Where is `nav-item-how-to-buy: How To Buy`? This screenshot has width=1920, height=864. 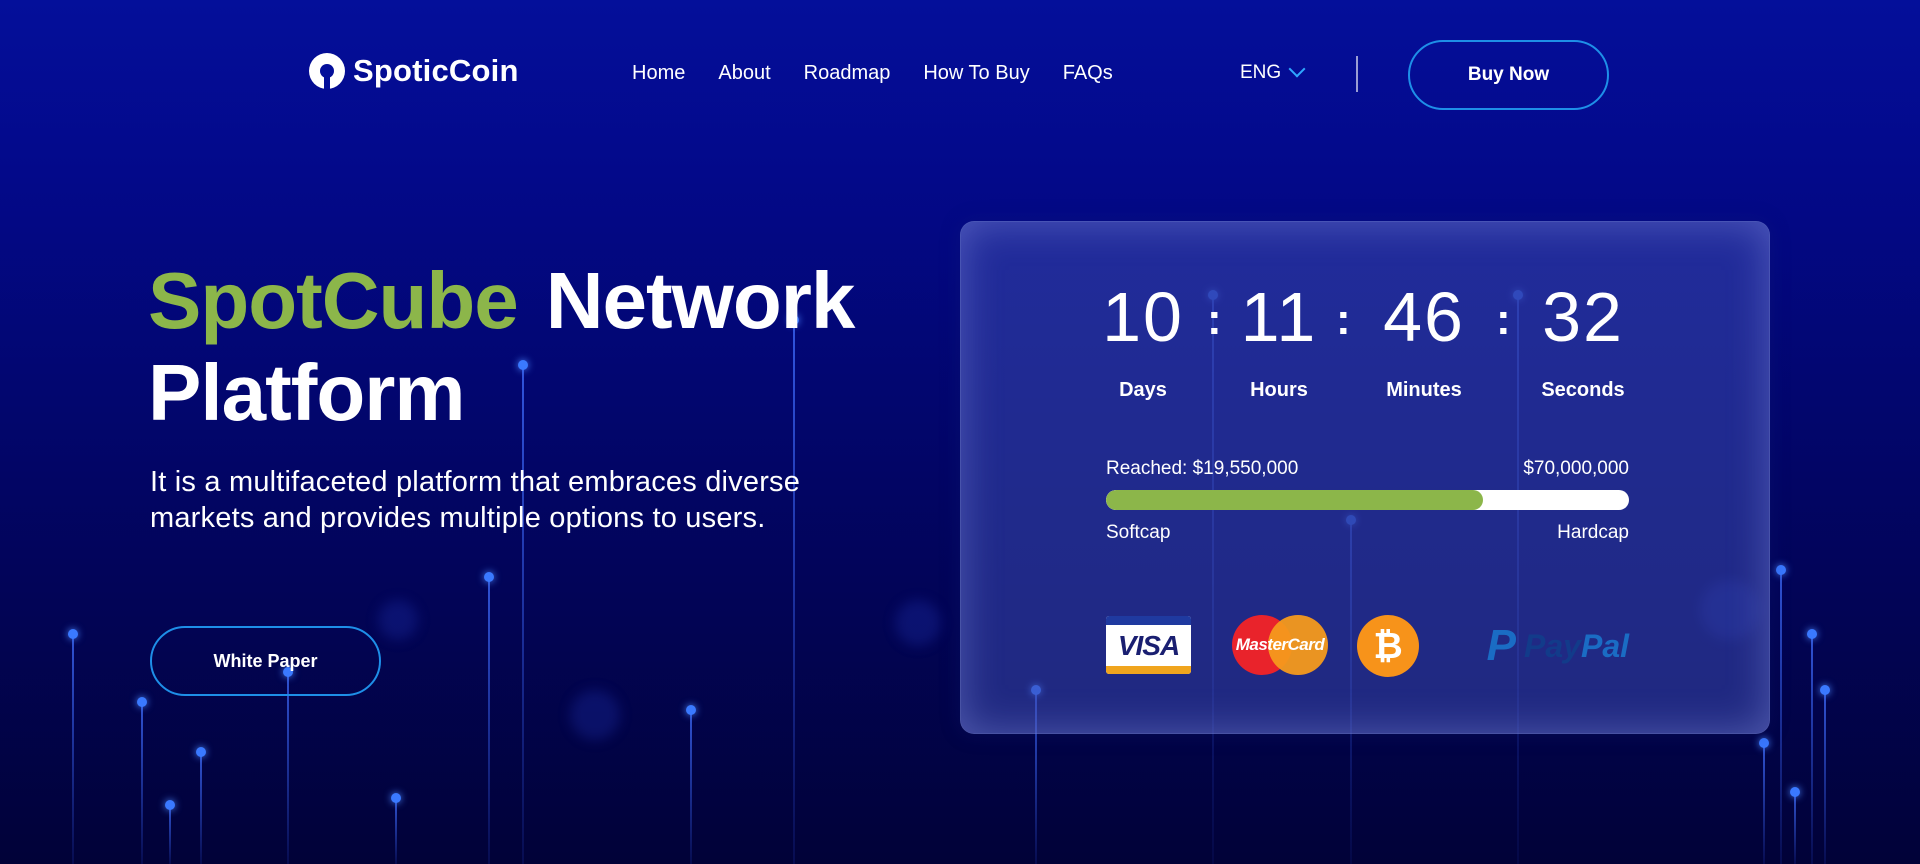 nav-item-how-to-buy: How To Buy is located at coordinates (976, 73).